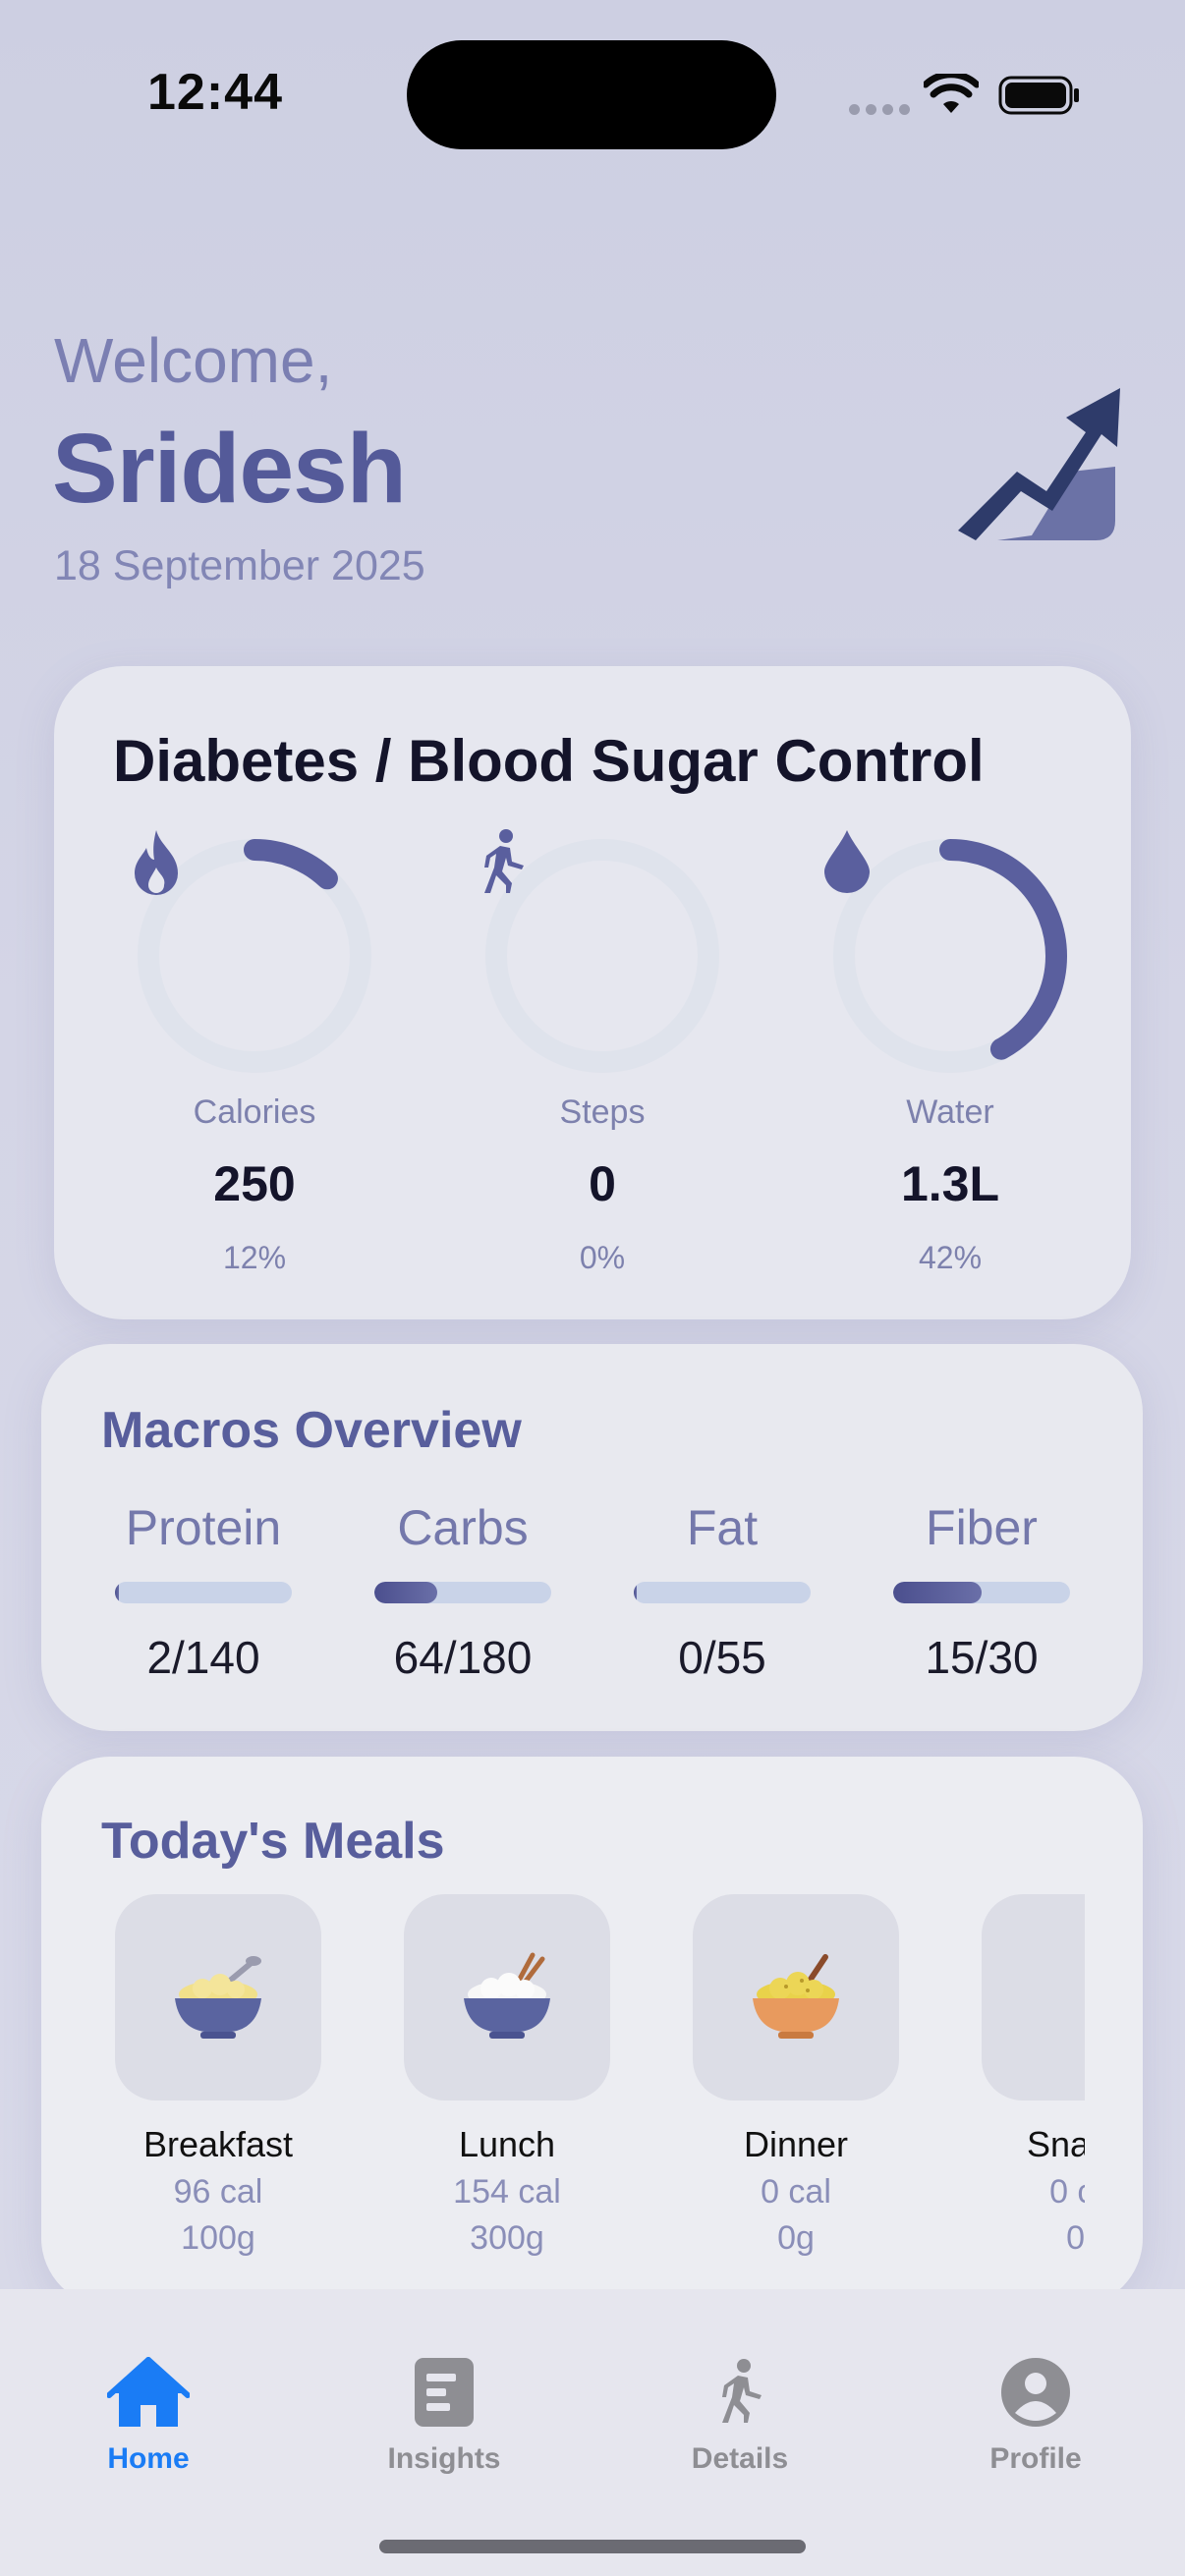  What do you see at coordinates (312, 1430) in the screenshot?
I see `macros-title: Macros Overview` at bounding box center [312, 1430].